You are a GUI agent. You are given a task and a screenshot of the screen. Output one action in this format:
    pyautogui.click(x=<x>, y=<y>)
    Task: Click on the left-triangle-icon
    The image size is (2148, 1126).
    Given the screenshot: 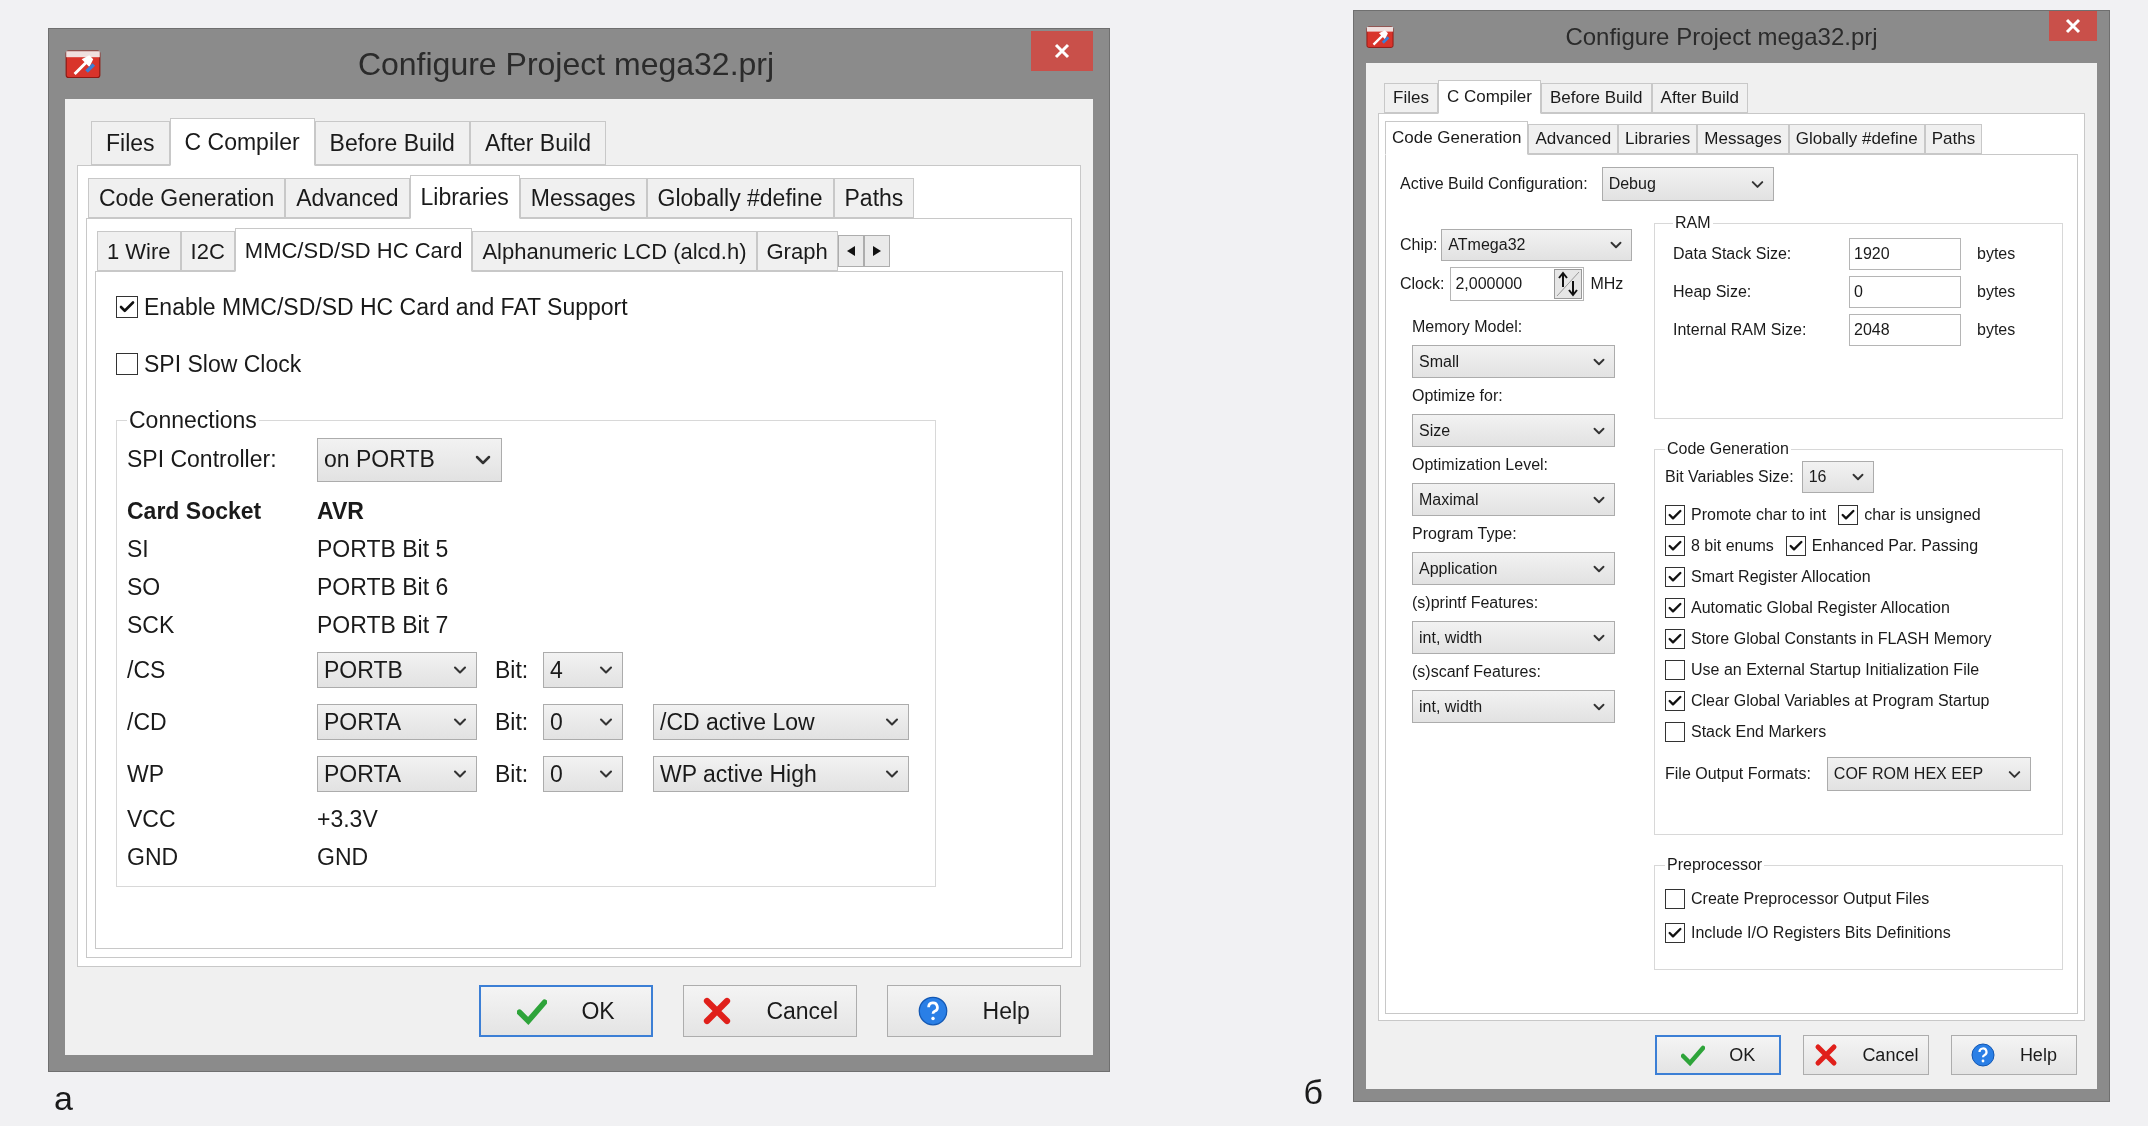 What is the action you would take?
    pyautogui.click(x=850, y=251)
    